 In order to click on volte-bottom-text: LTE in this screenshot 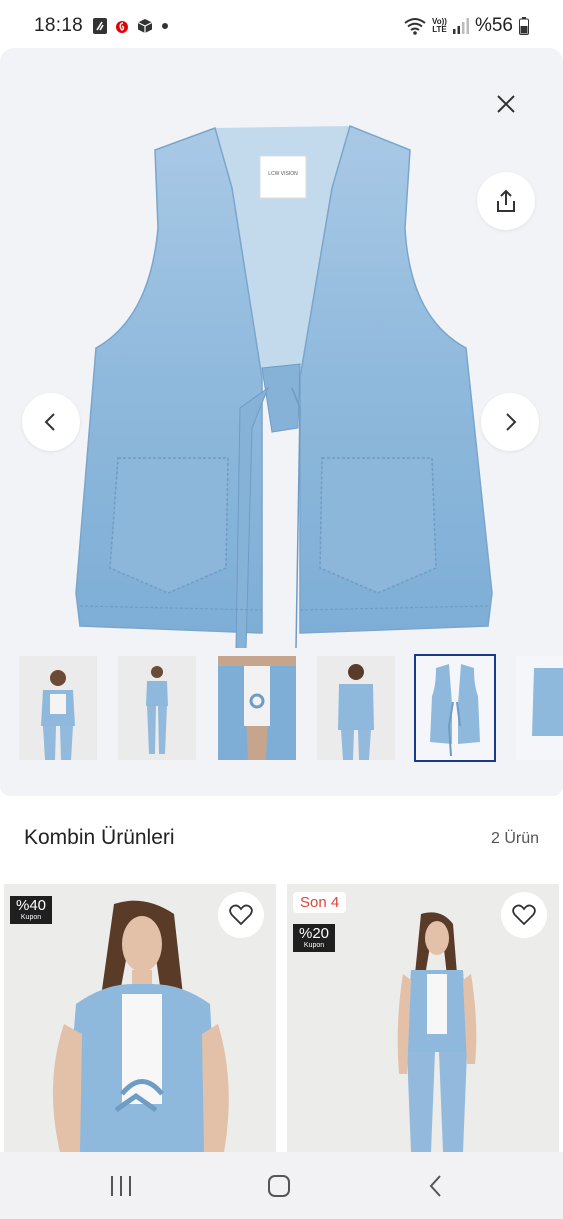, I will do `click(439, 29)`.